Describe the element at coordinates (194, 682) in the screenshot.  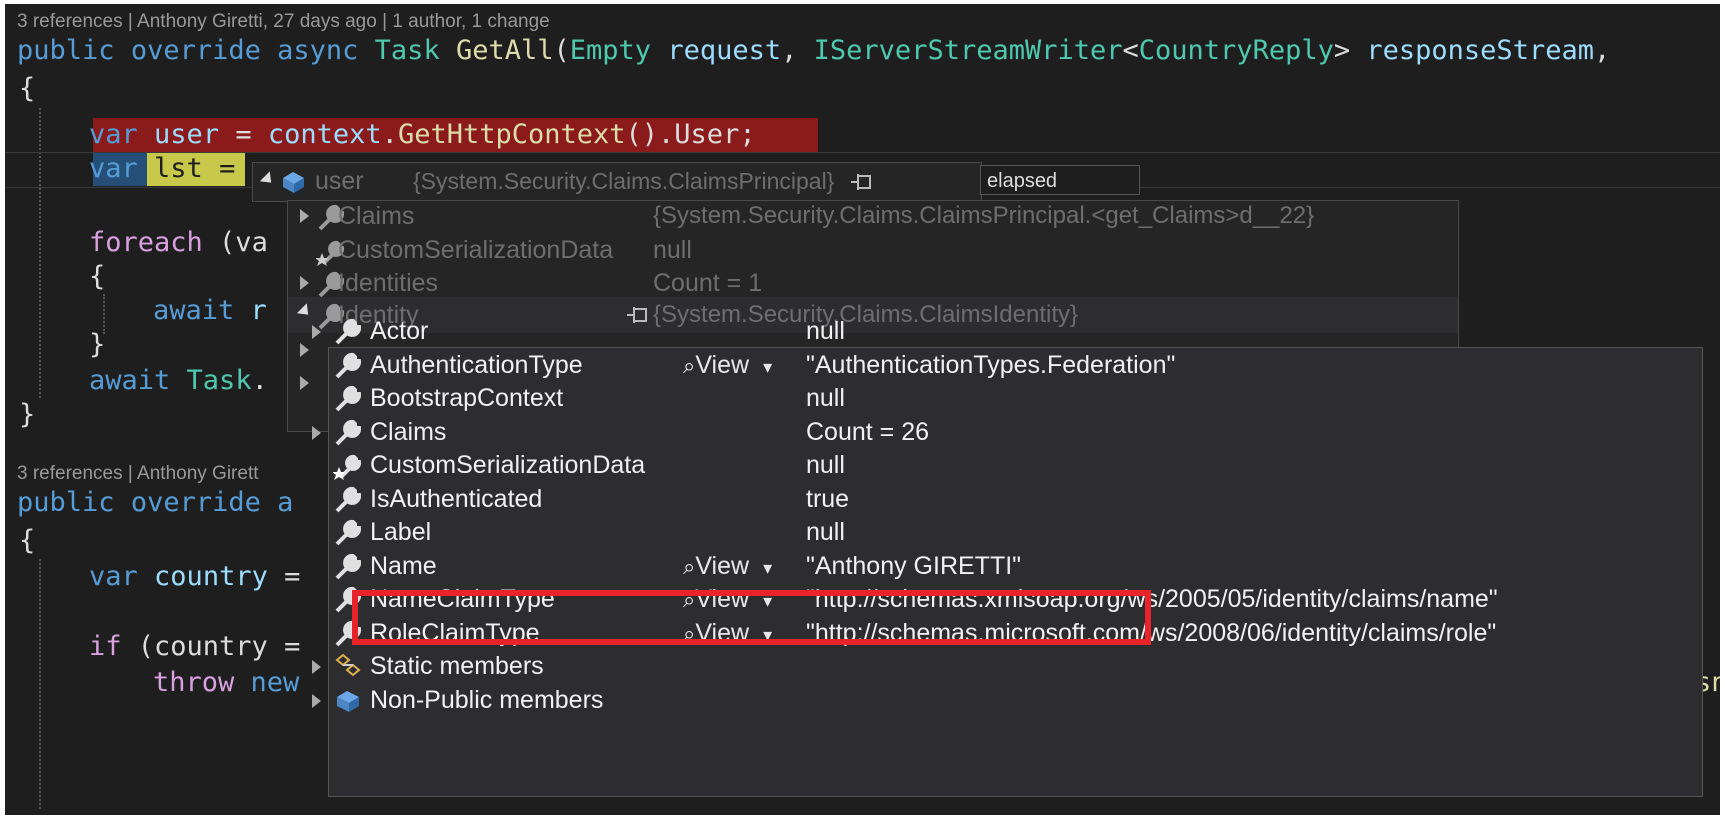
I see `kw-throw: throw` at that location.